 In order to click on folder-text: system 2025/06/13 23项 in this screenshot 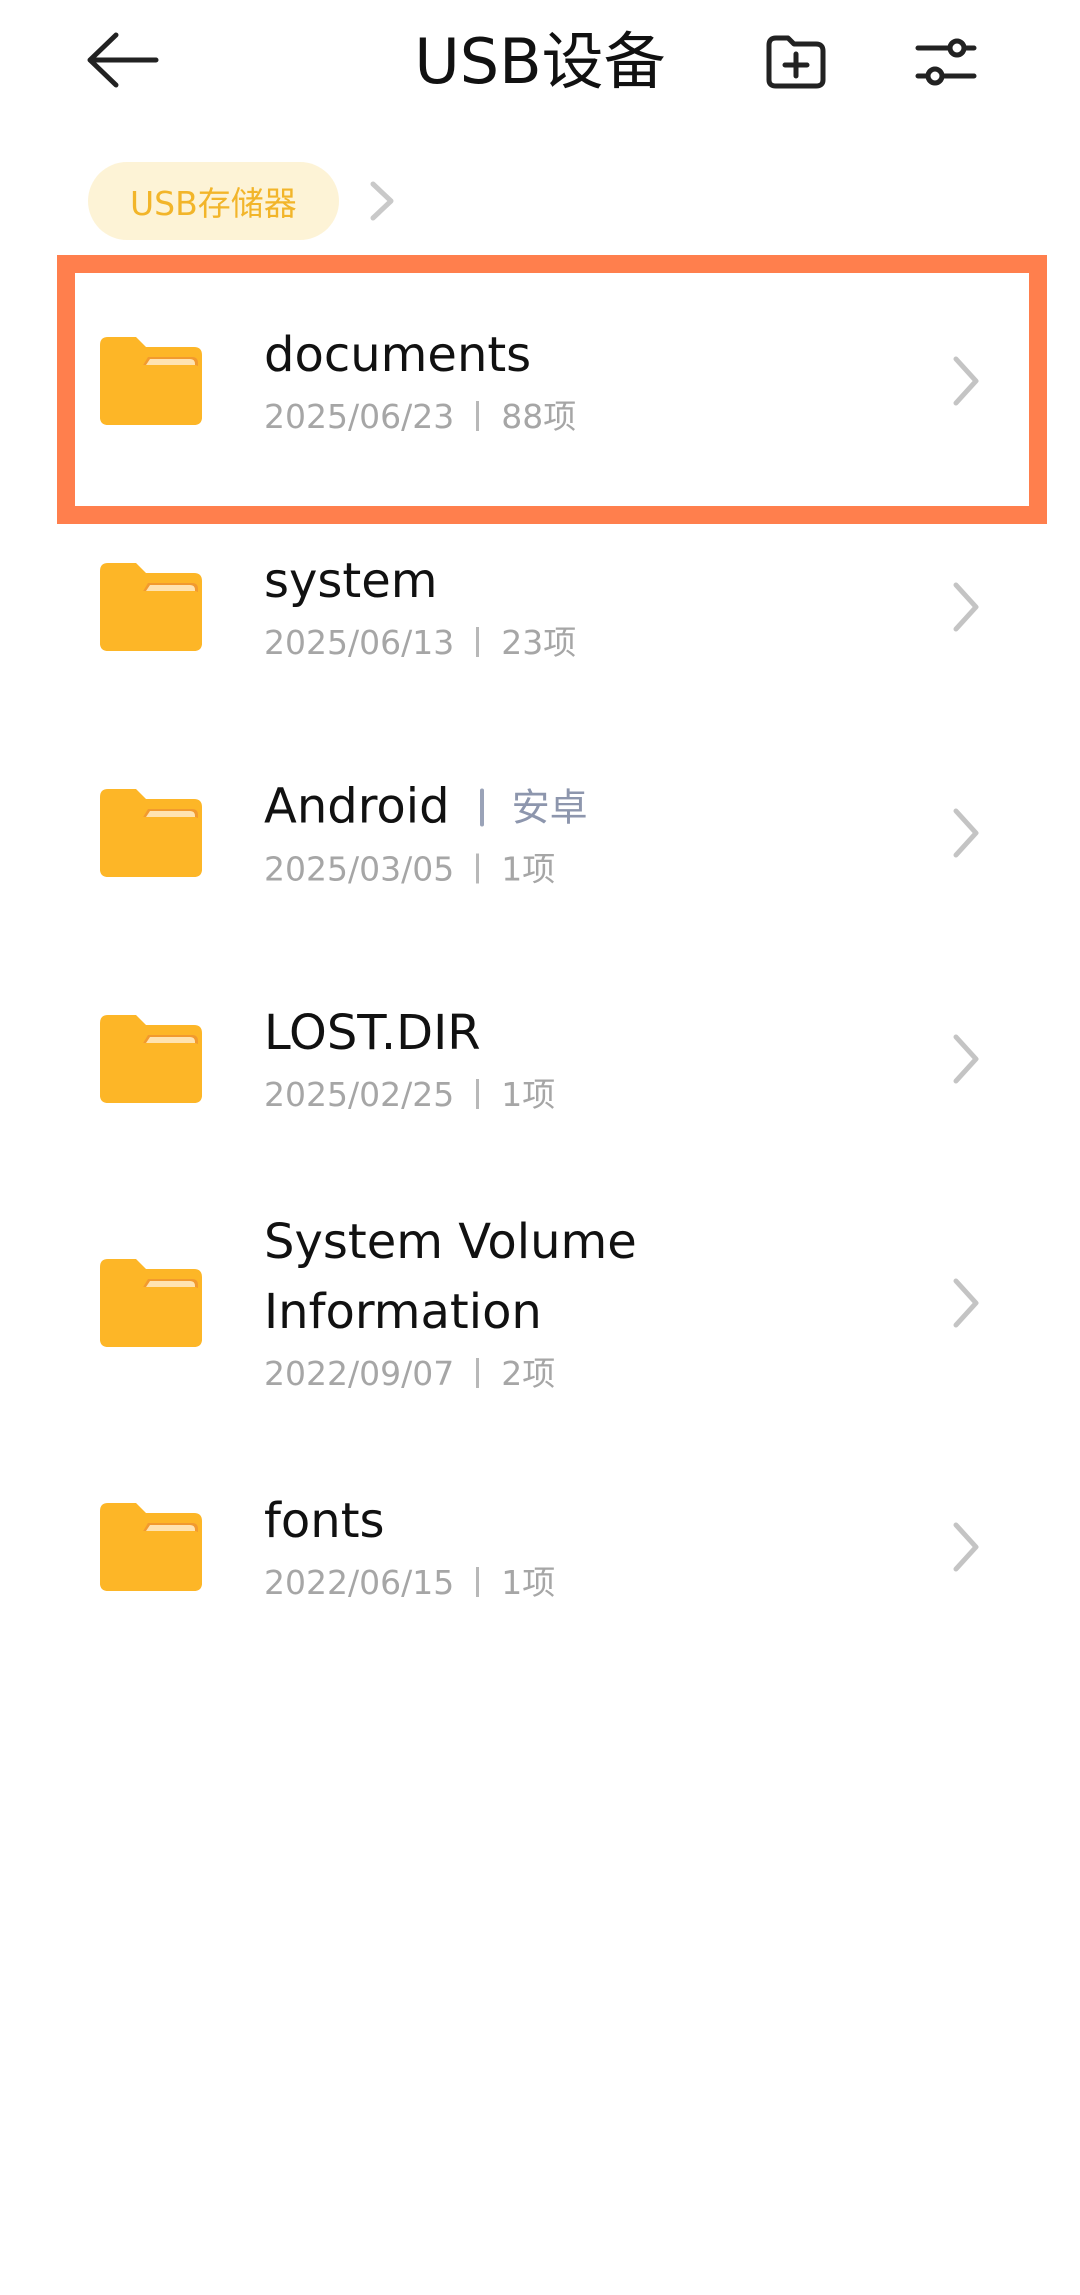, I will do `click(602, 607)`.